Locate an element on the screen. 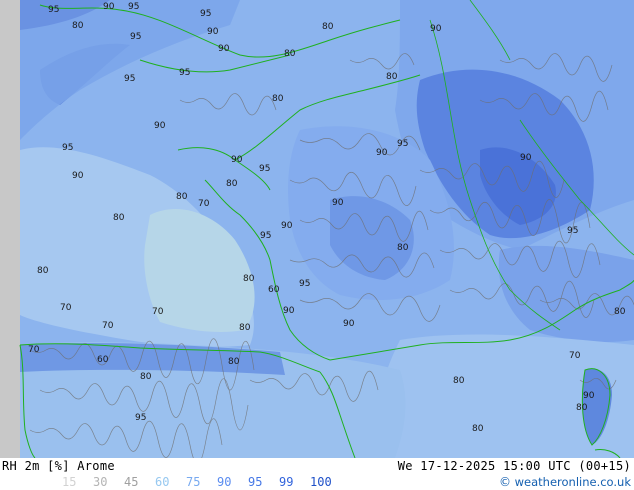 The height and width of the screenshot is (490, 634). legend-value: 15 is located at coordinates (69, 482).